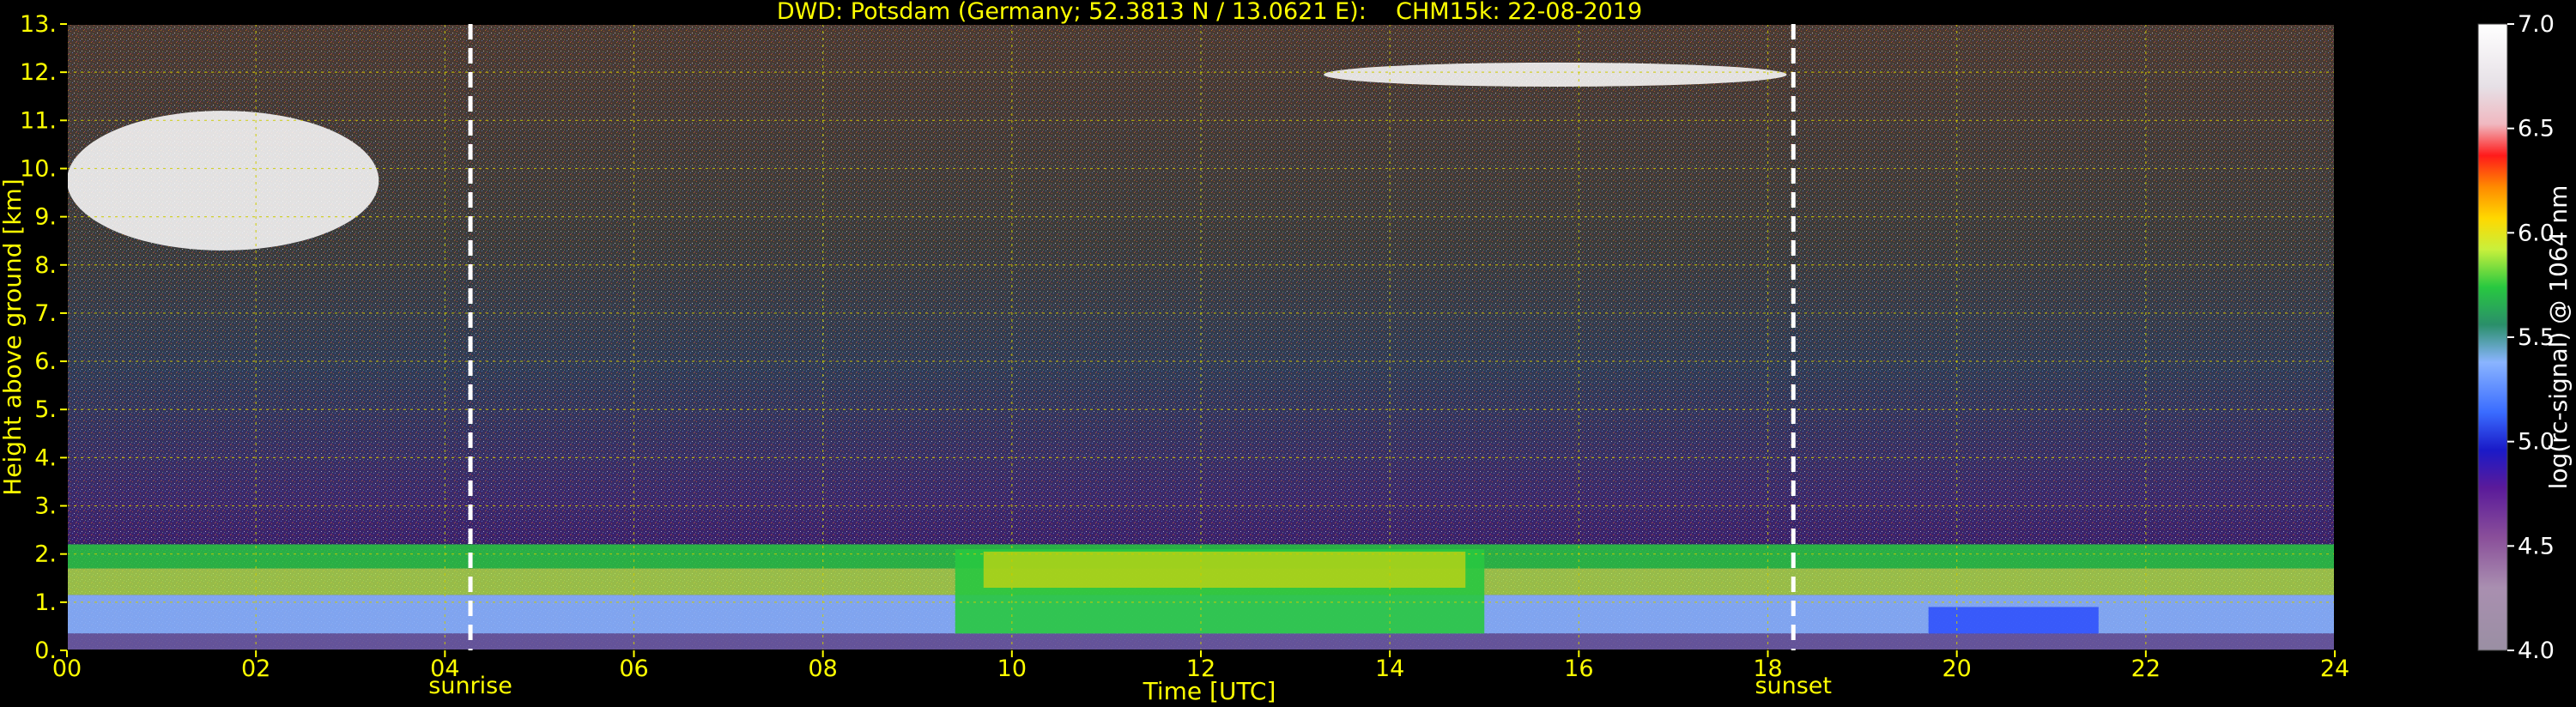 The image size is (2576, 707). I want to click on x-tick-label: 08, so click(822, 669).